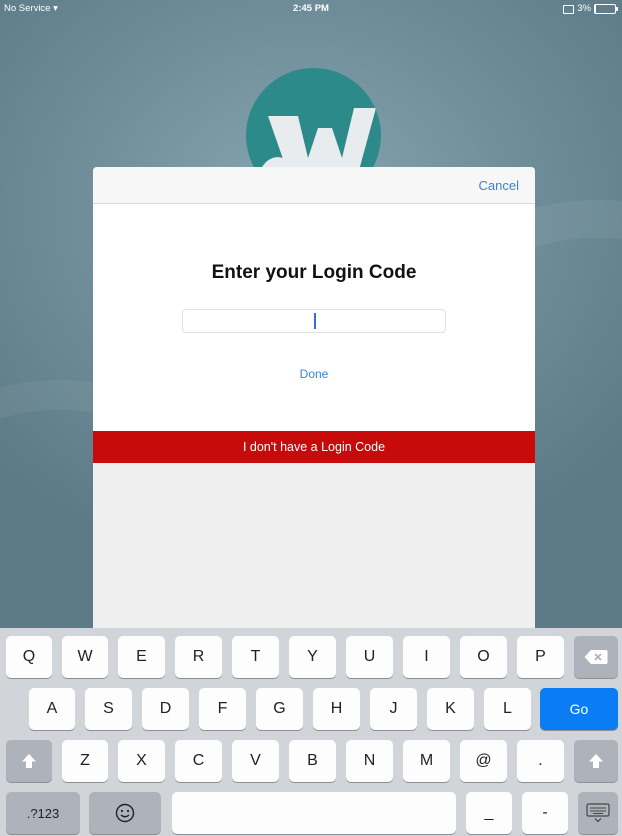  What do you see at coordinates (483, 657) in the screenshot?
I see `key-o: O` at bounding box center [483, 657].